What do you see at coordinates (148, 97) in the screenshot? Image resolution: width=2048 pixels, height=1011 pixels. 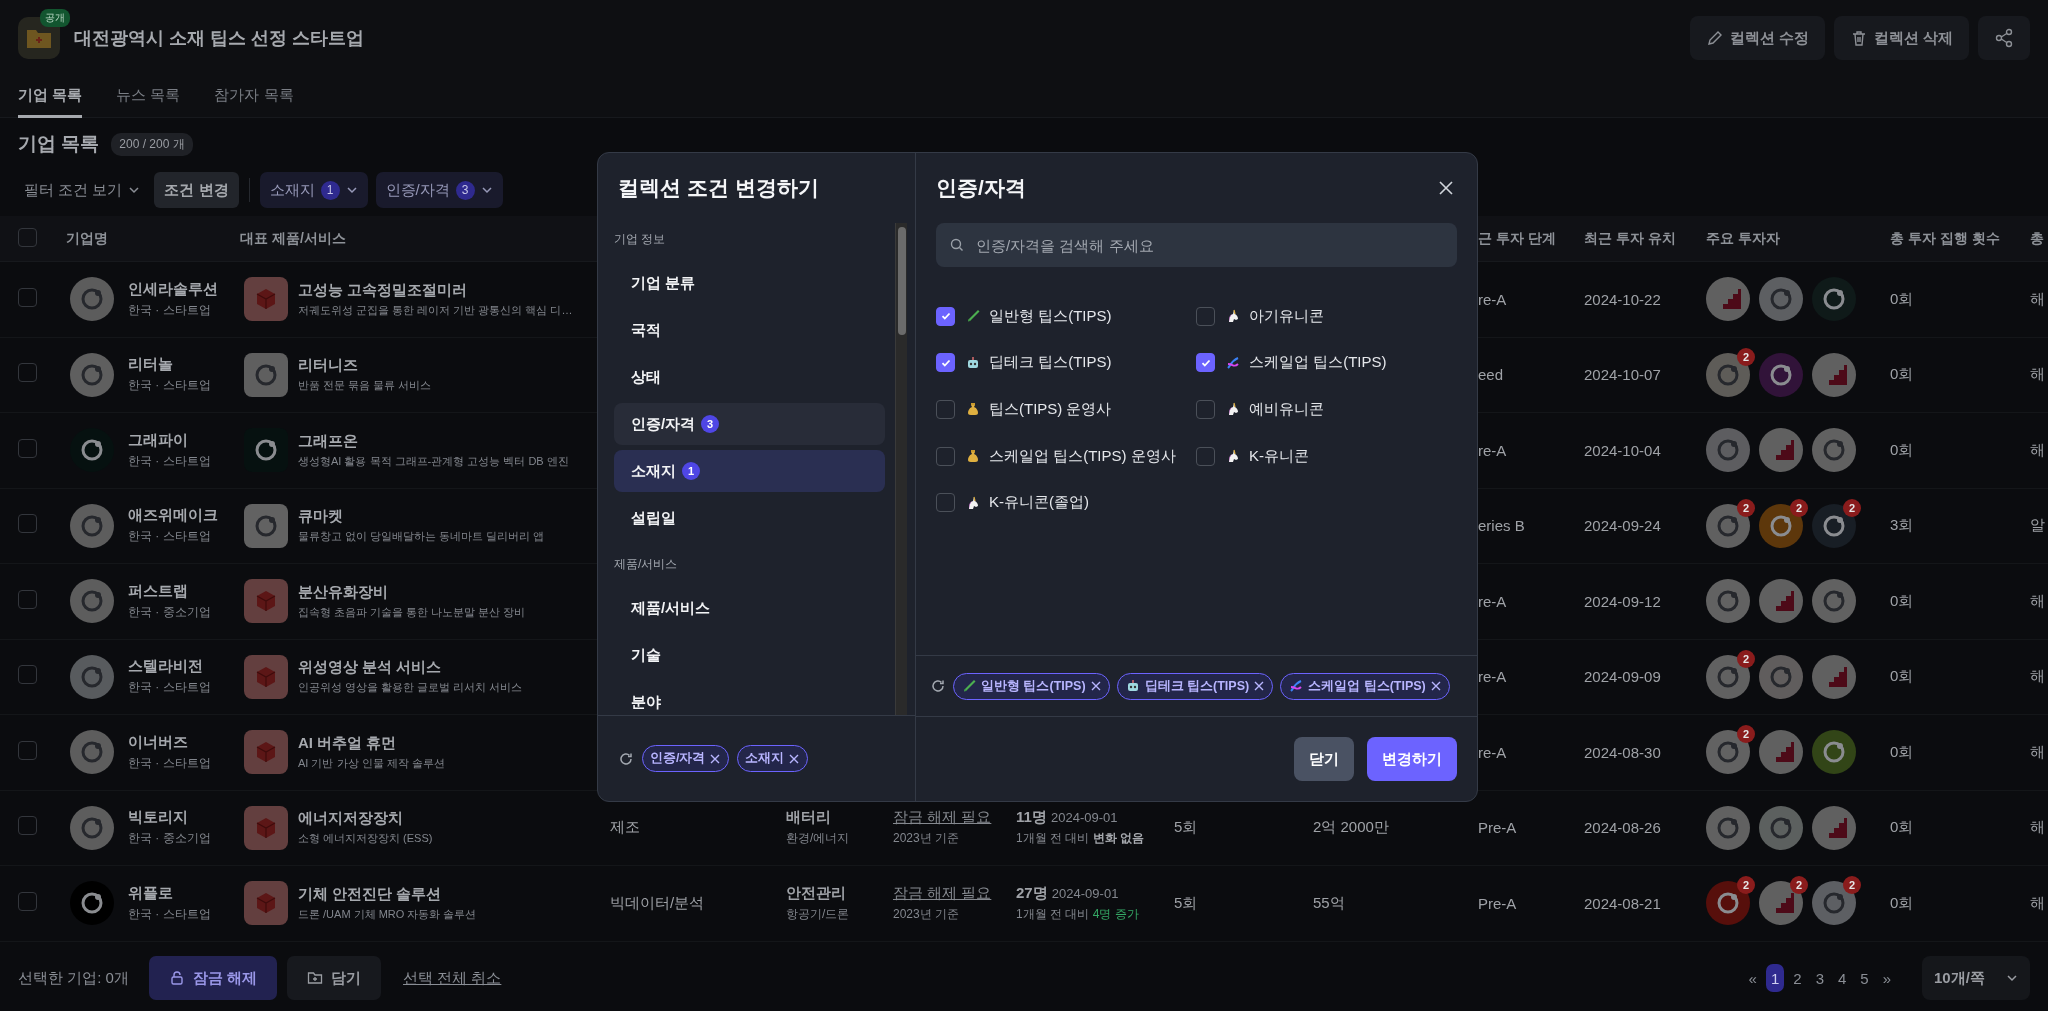 I see `tab: 뉴스 목록` at bounding box center [148, 97].